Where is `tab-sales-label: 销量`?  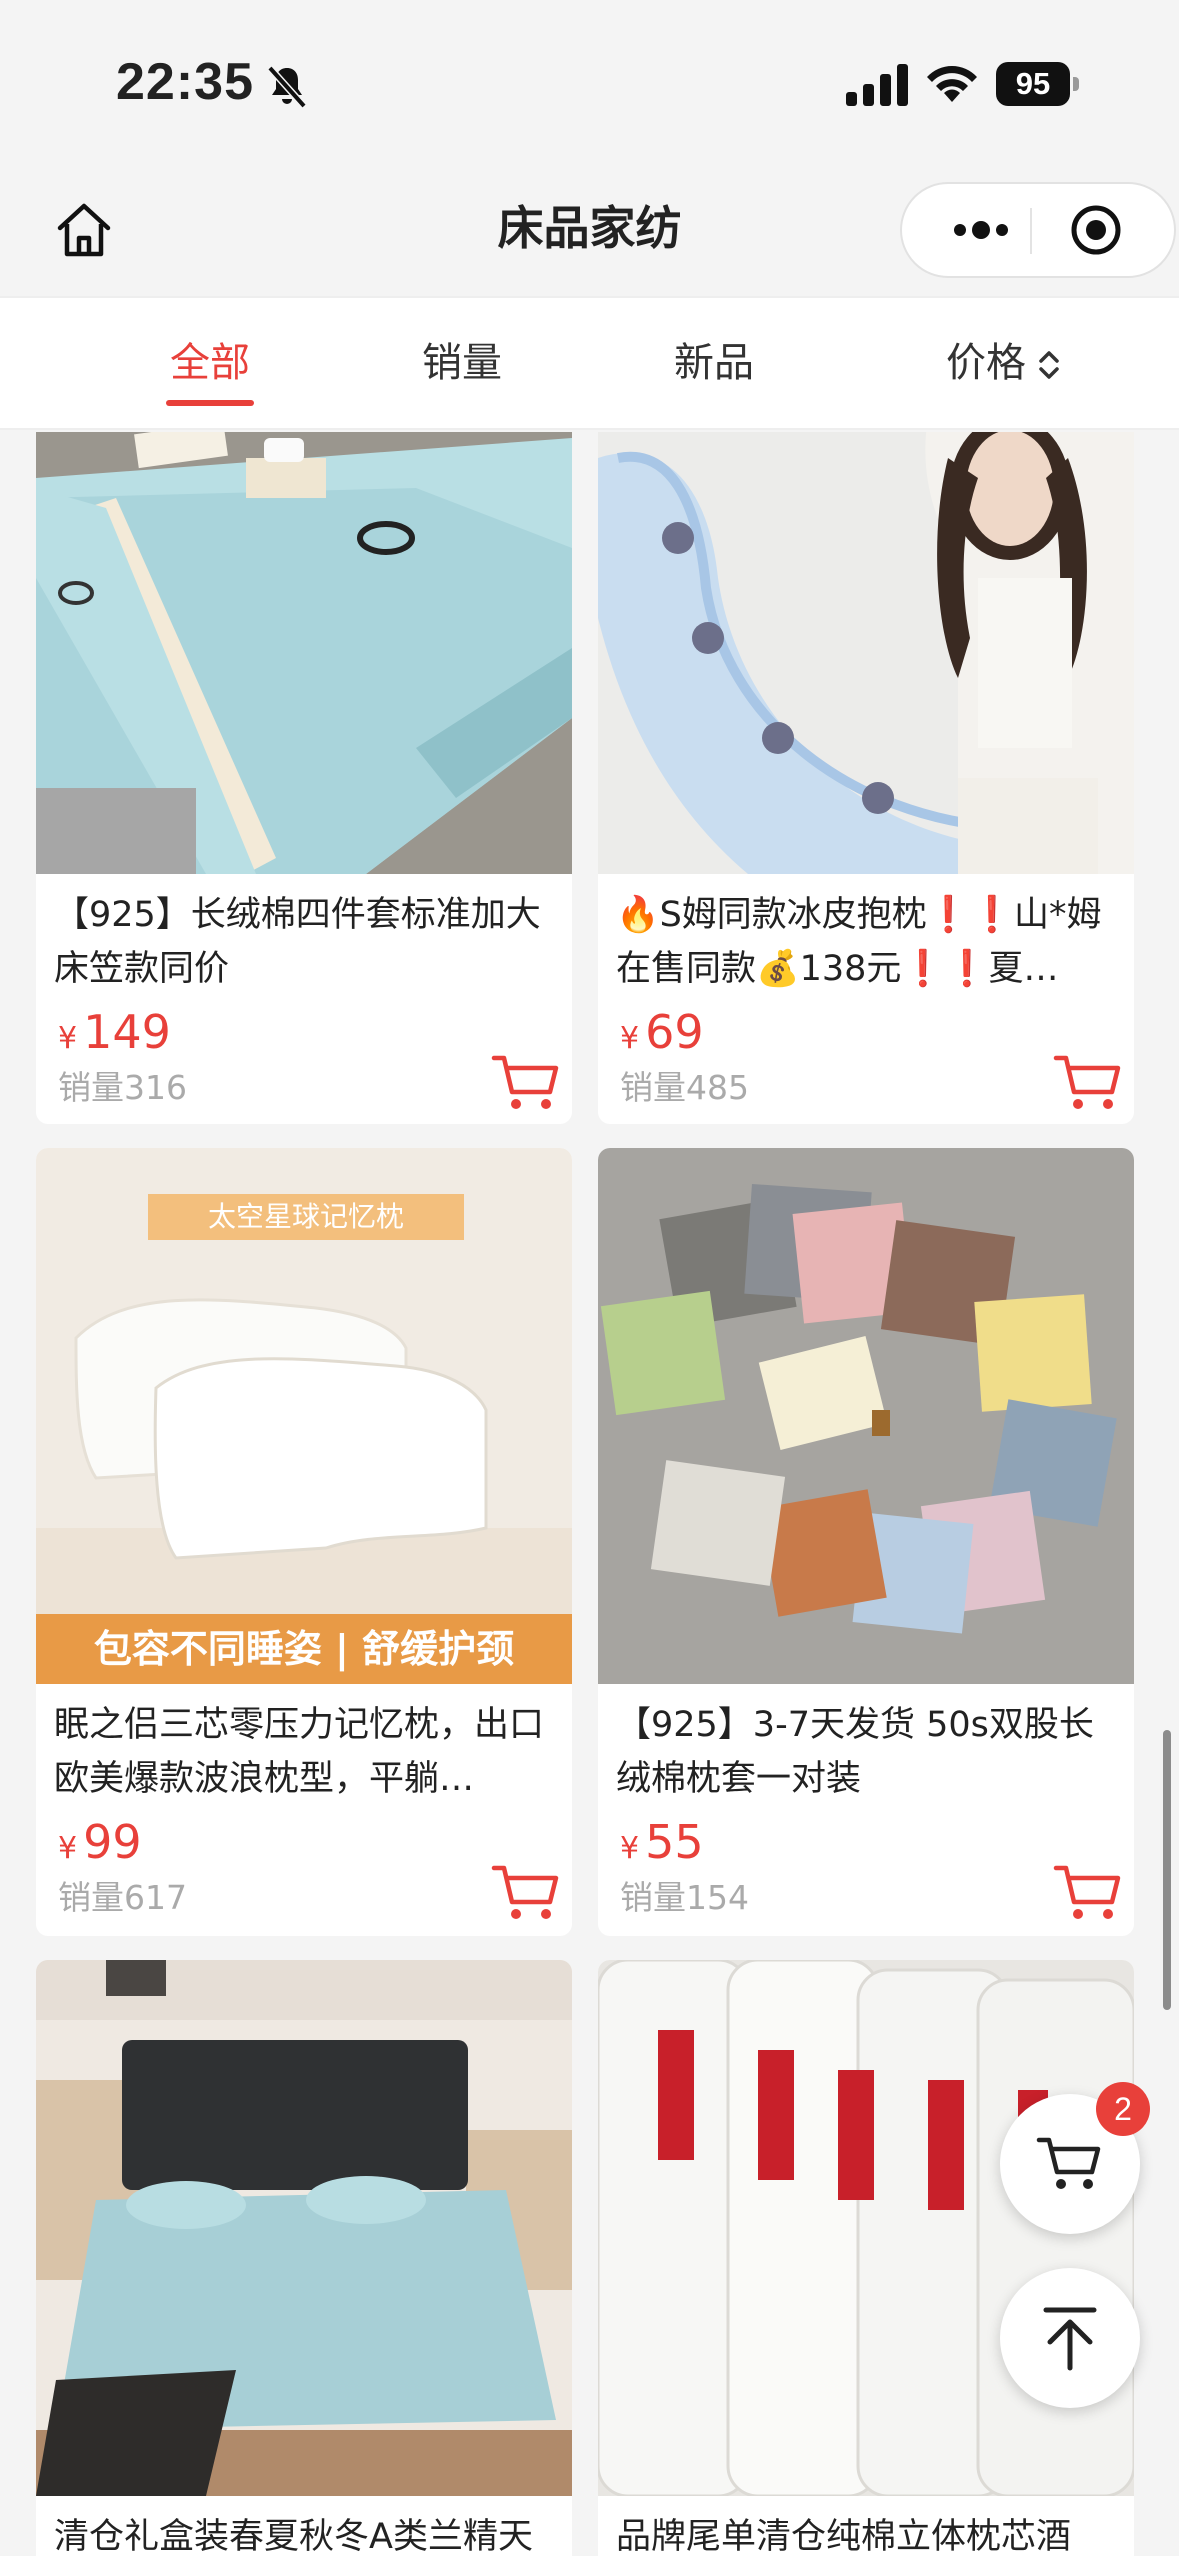
tab-sales-label: 销量 is located at coordinates (462, 363).